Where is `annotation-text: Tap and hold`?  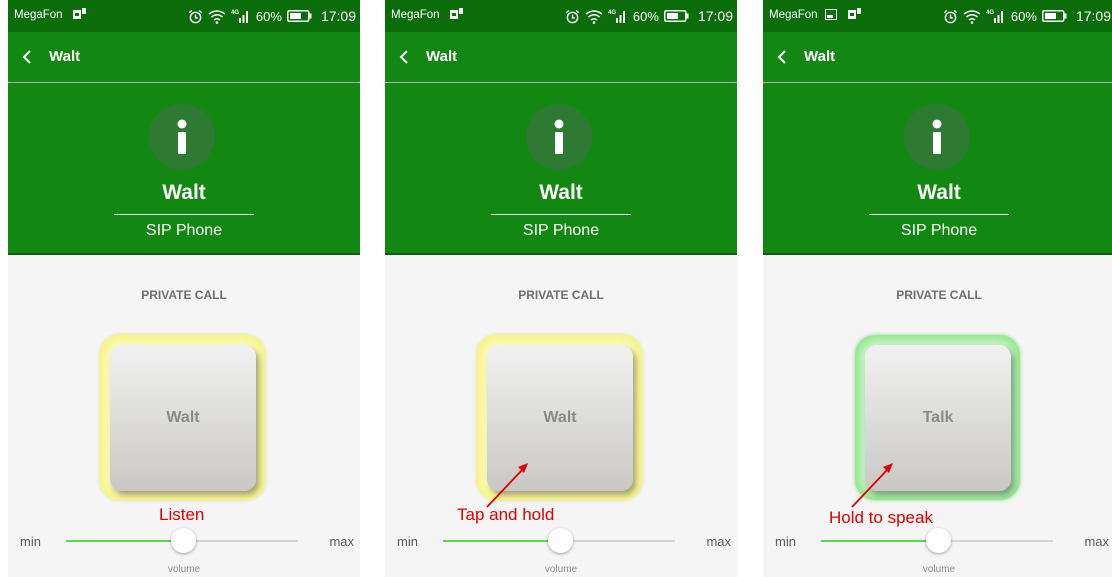 annotation-text: Tap and hold is located at coordinates (506, 514).